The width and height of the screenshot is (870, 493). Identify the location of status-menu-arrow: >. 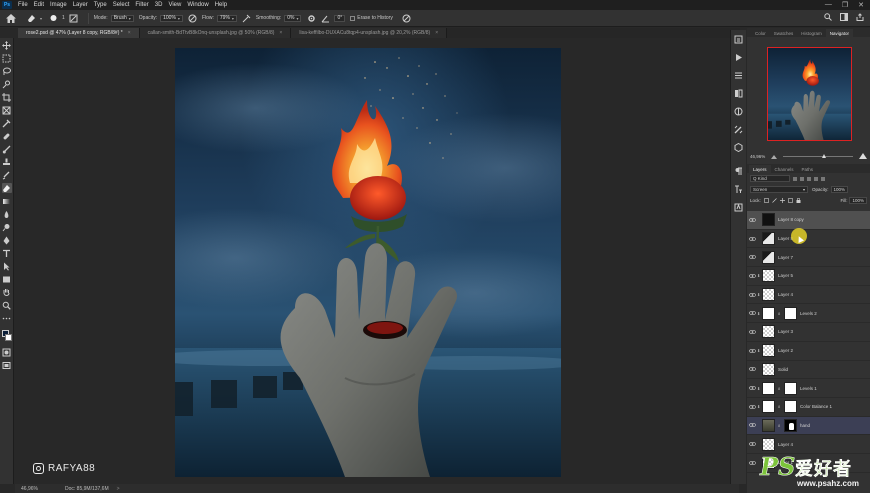
(118, 489).